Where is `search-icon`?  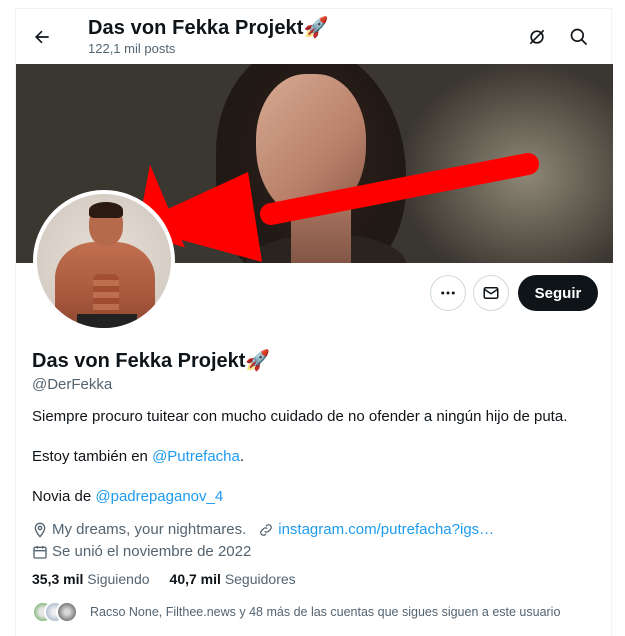 search-icon is located at coordinates (579, 37).